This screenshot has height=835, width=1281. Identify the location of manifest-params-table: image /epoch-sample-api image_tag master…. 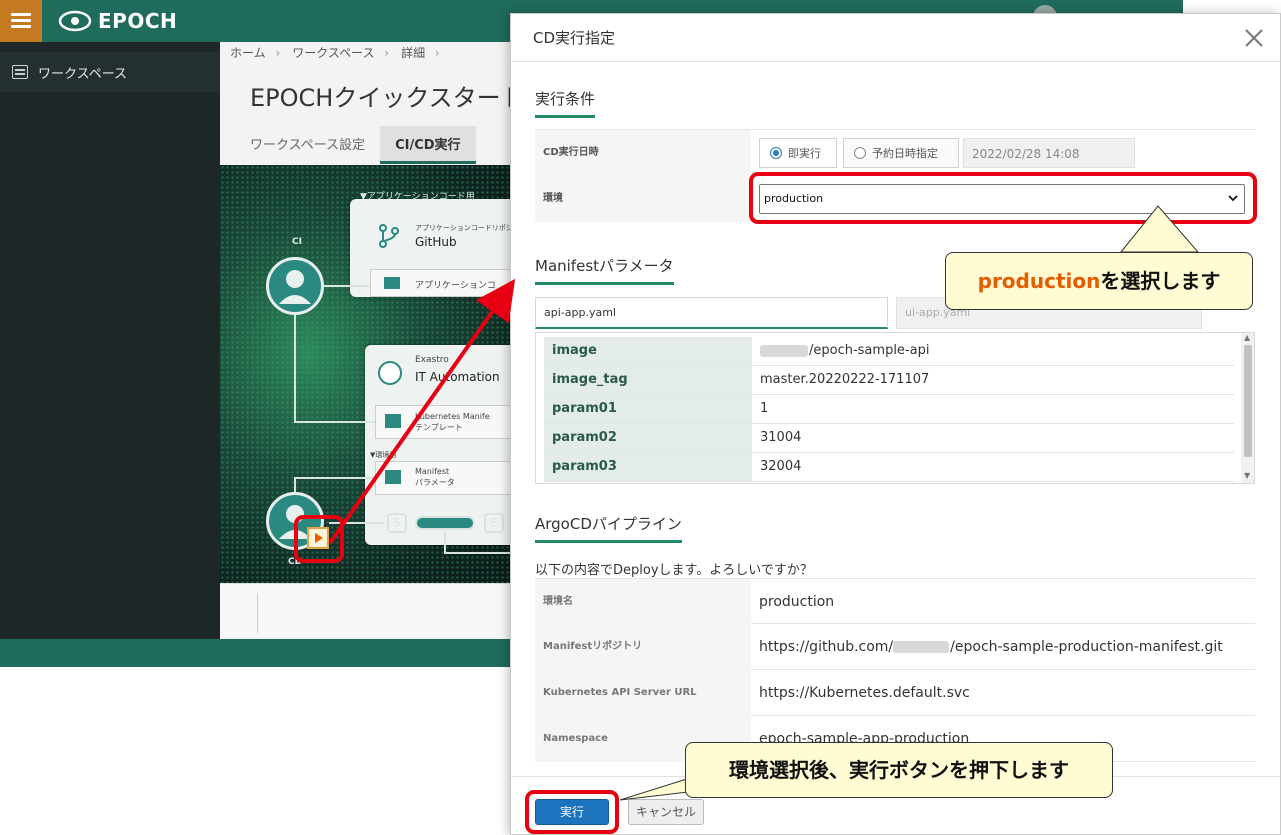
(895, 408).